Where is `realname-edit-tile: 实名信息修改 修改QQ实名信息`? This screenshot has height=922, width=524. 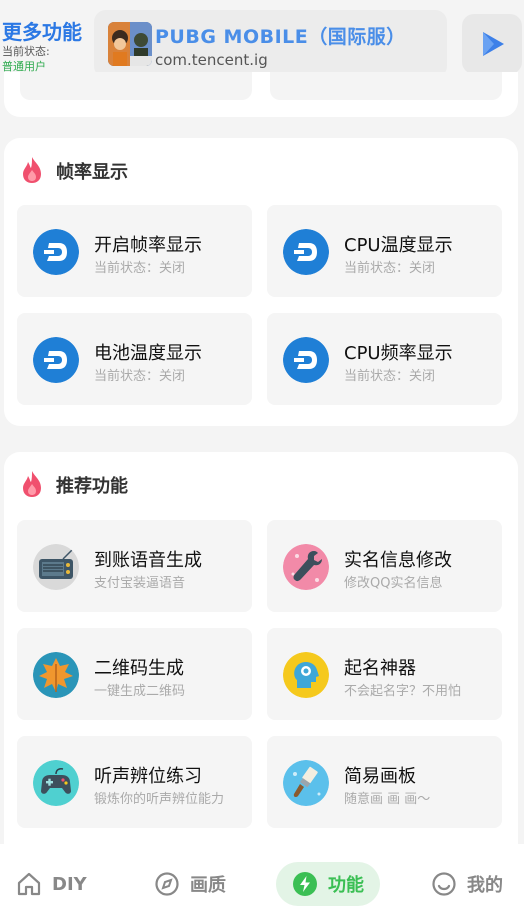
realname-edit-tile: 实名信息修改 修改QQ实名信息 is located at coordinates (384, 566).